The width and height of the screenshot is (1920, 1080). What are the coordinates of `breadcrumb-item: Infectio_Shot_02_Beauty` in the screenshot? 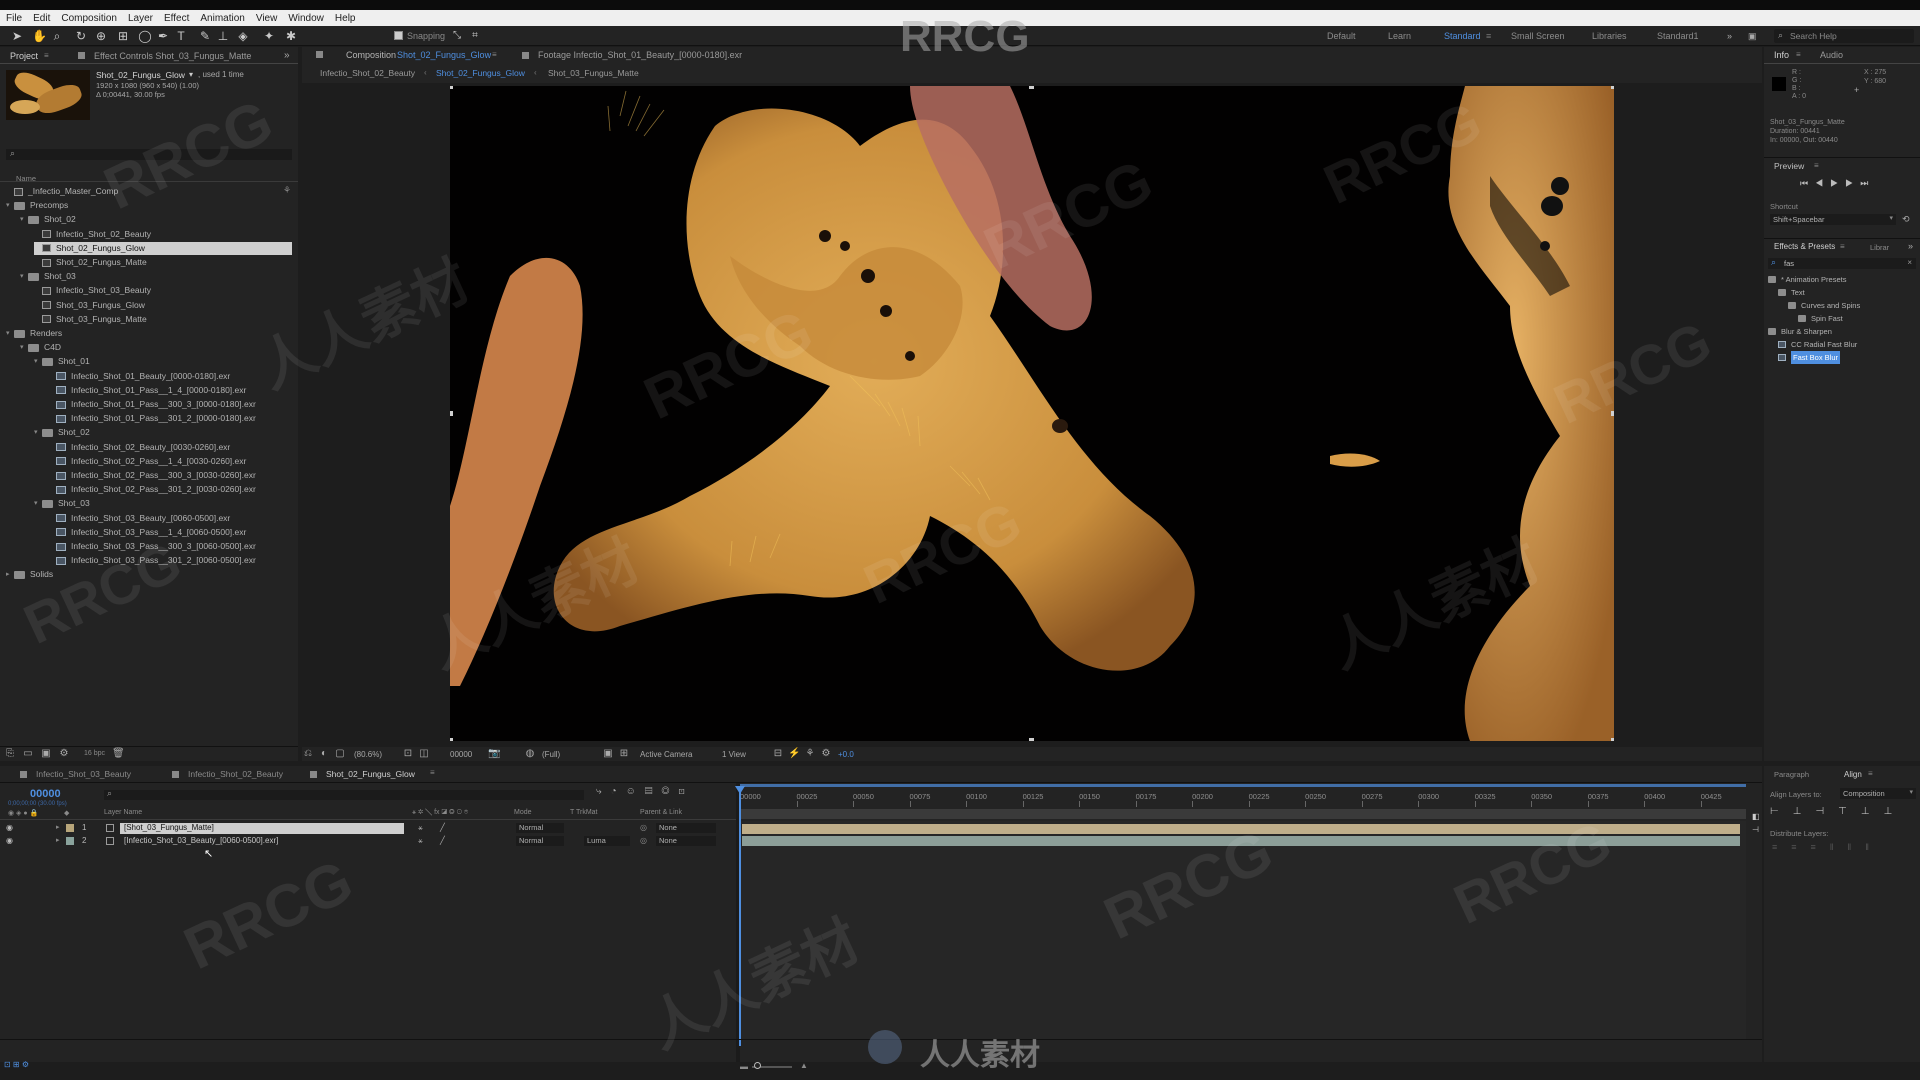 It's located at (367, 73).